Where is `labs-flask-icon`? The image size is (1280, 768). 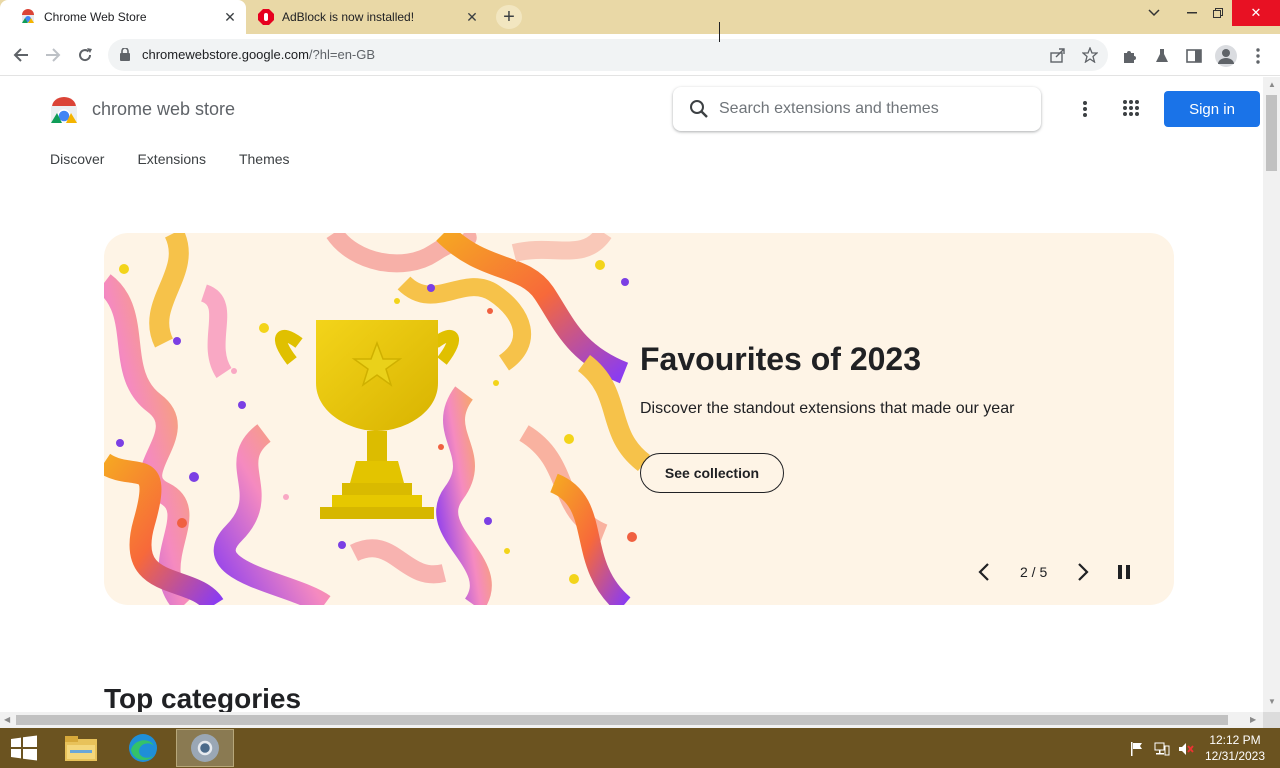
labs-flask-icon is located at coordinates (1162, 56).